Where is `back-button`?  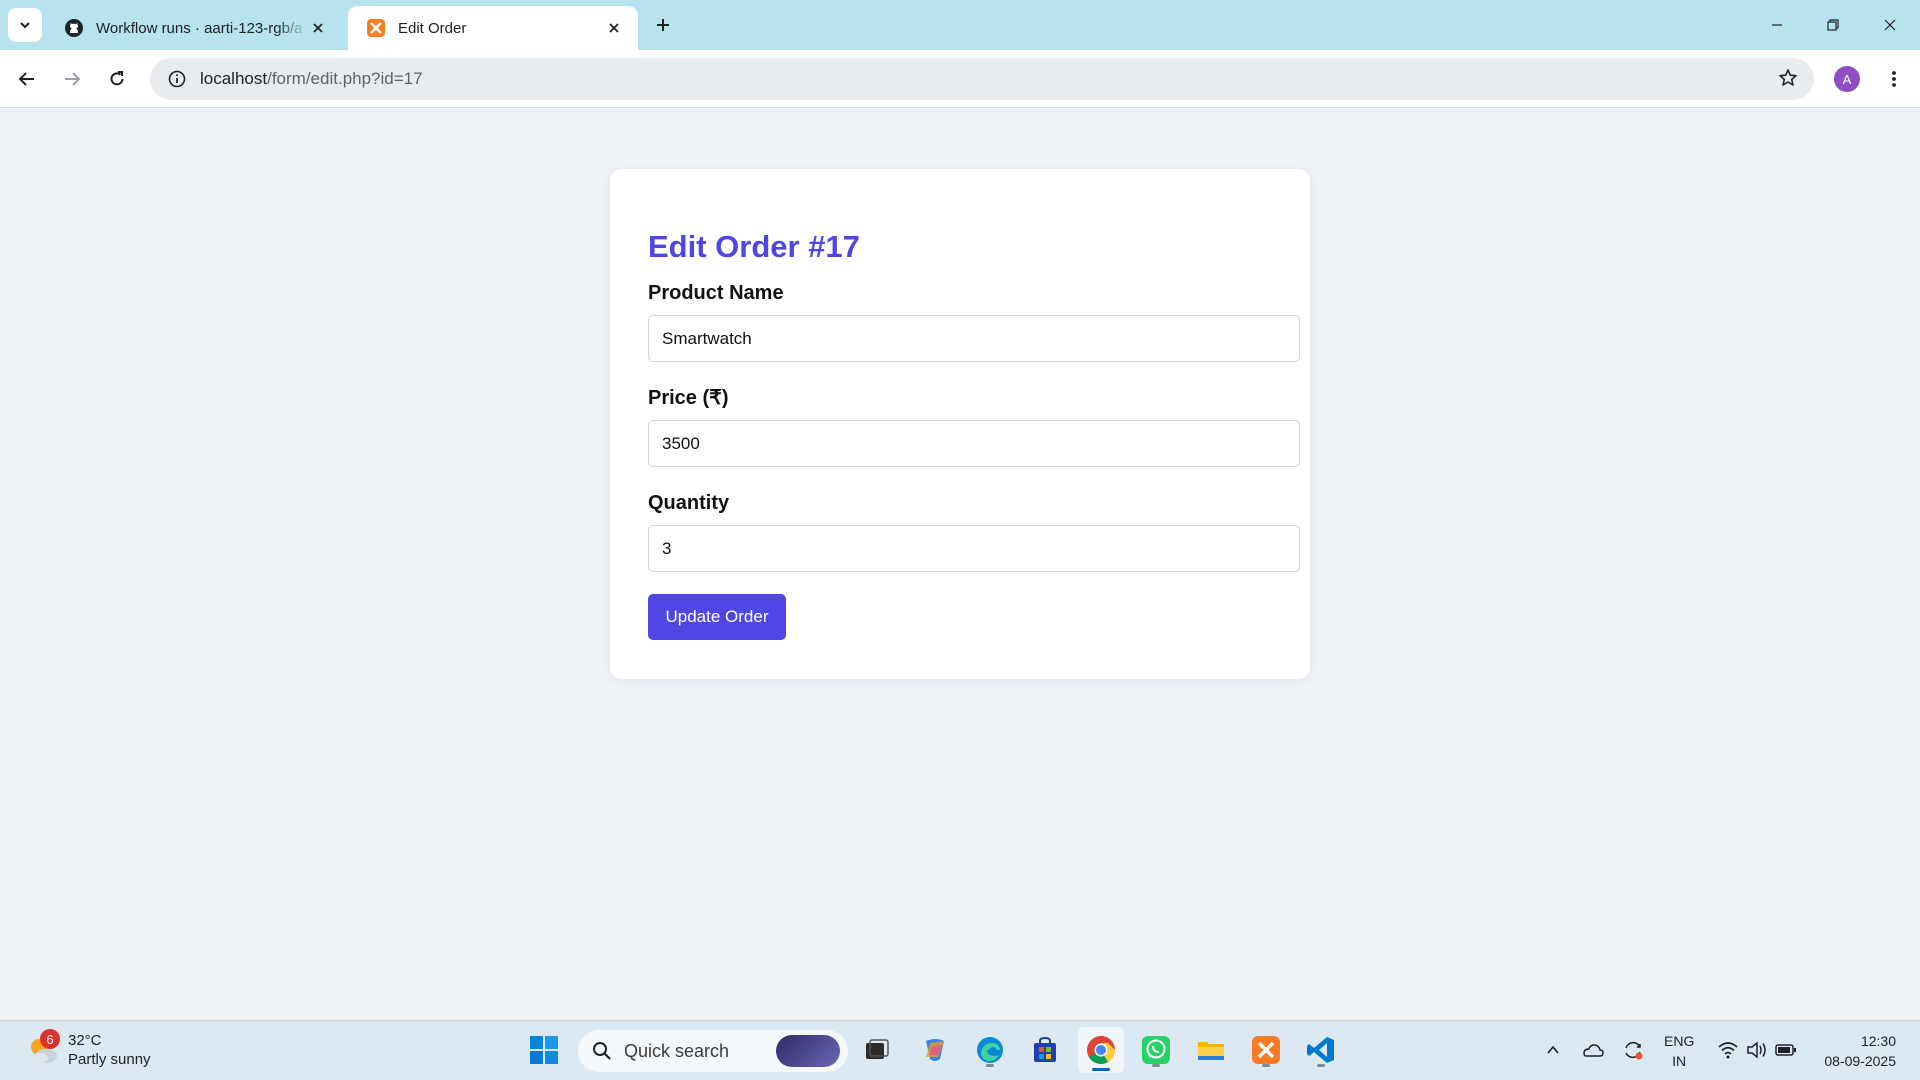
back-button is located at coordinates (27, 79).